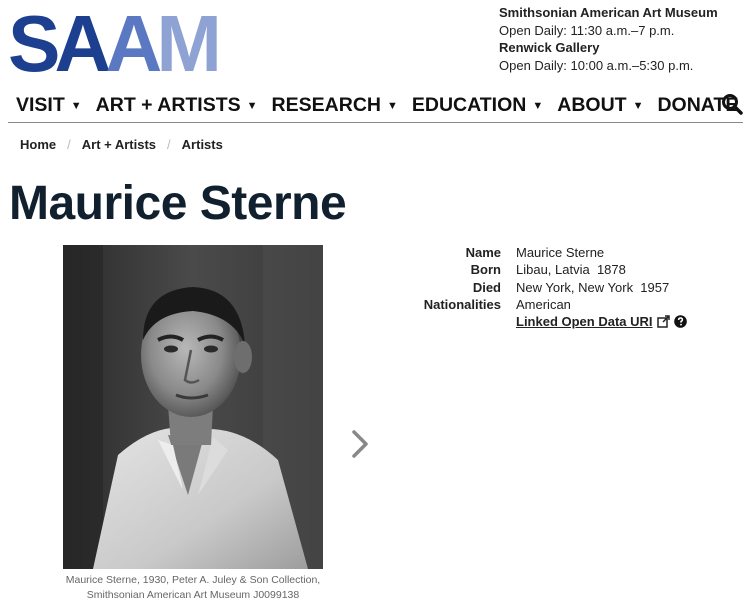  What do you see at coordinates (485, 270) in the screenshot?
I see `detail-label: Born` at bounding box center [485, 270].